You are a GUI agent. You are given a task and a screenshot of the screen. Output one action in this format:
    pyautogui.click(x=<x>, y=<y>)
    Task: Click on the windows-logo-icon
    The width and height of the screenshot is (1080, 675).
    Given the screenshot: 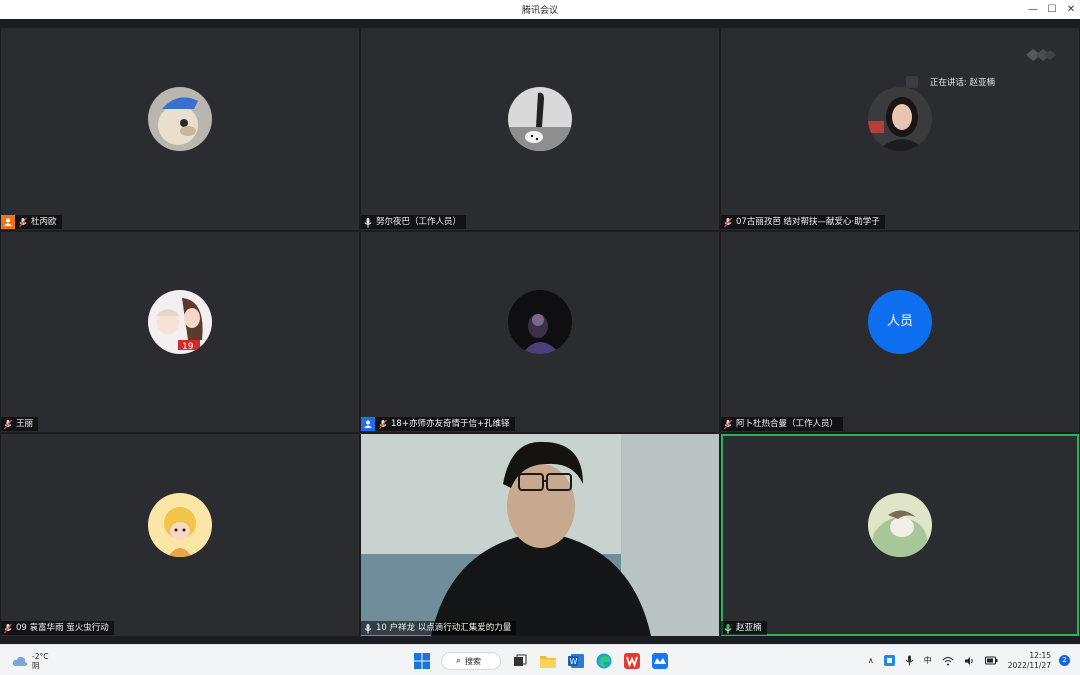 What is the action you would take?
    pyautogui.click(x=422, y=661)
    